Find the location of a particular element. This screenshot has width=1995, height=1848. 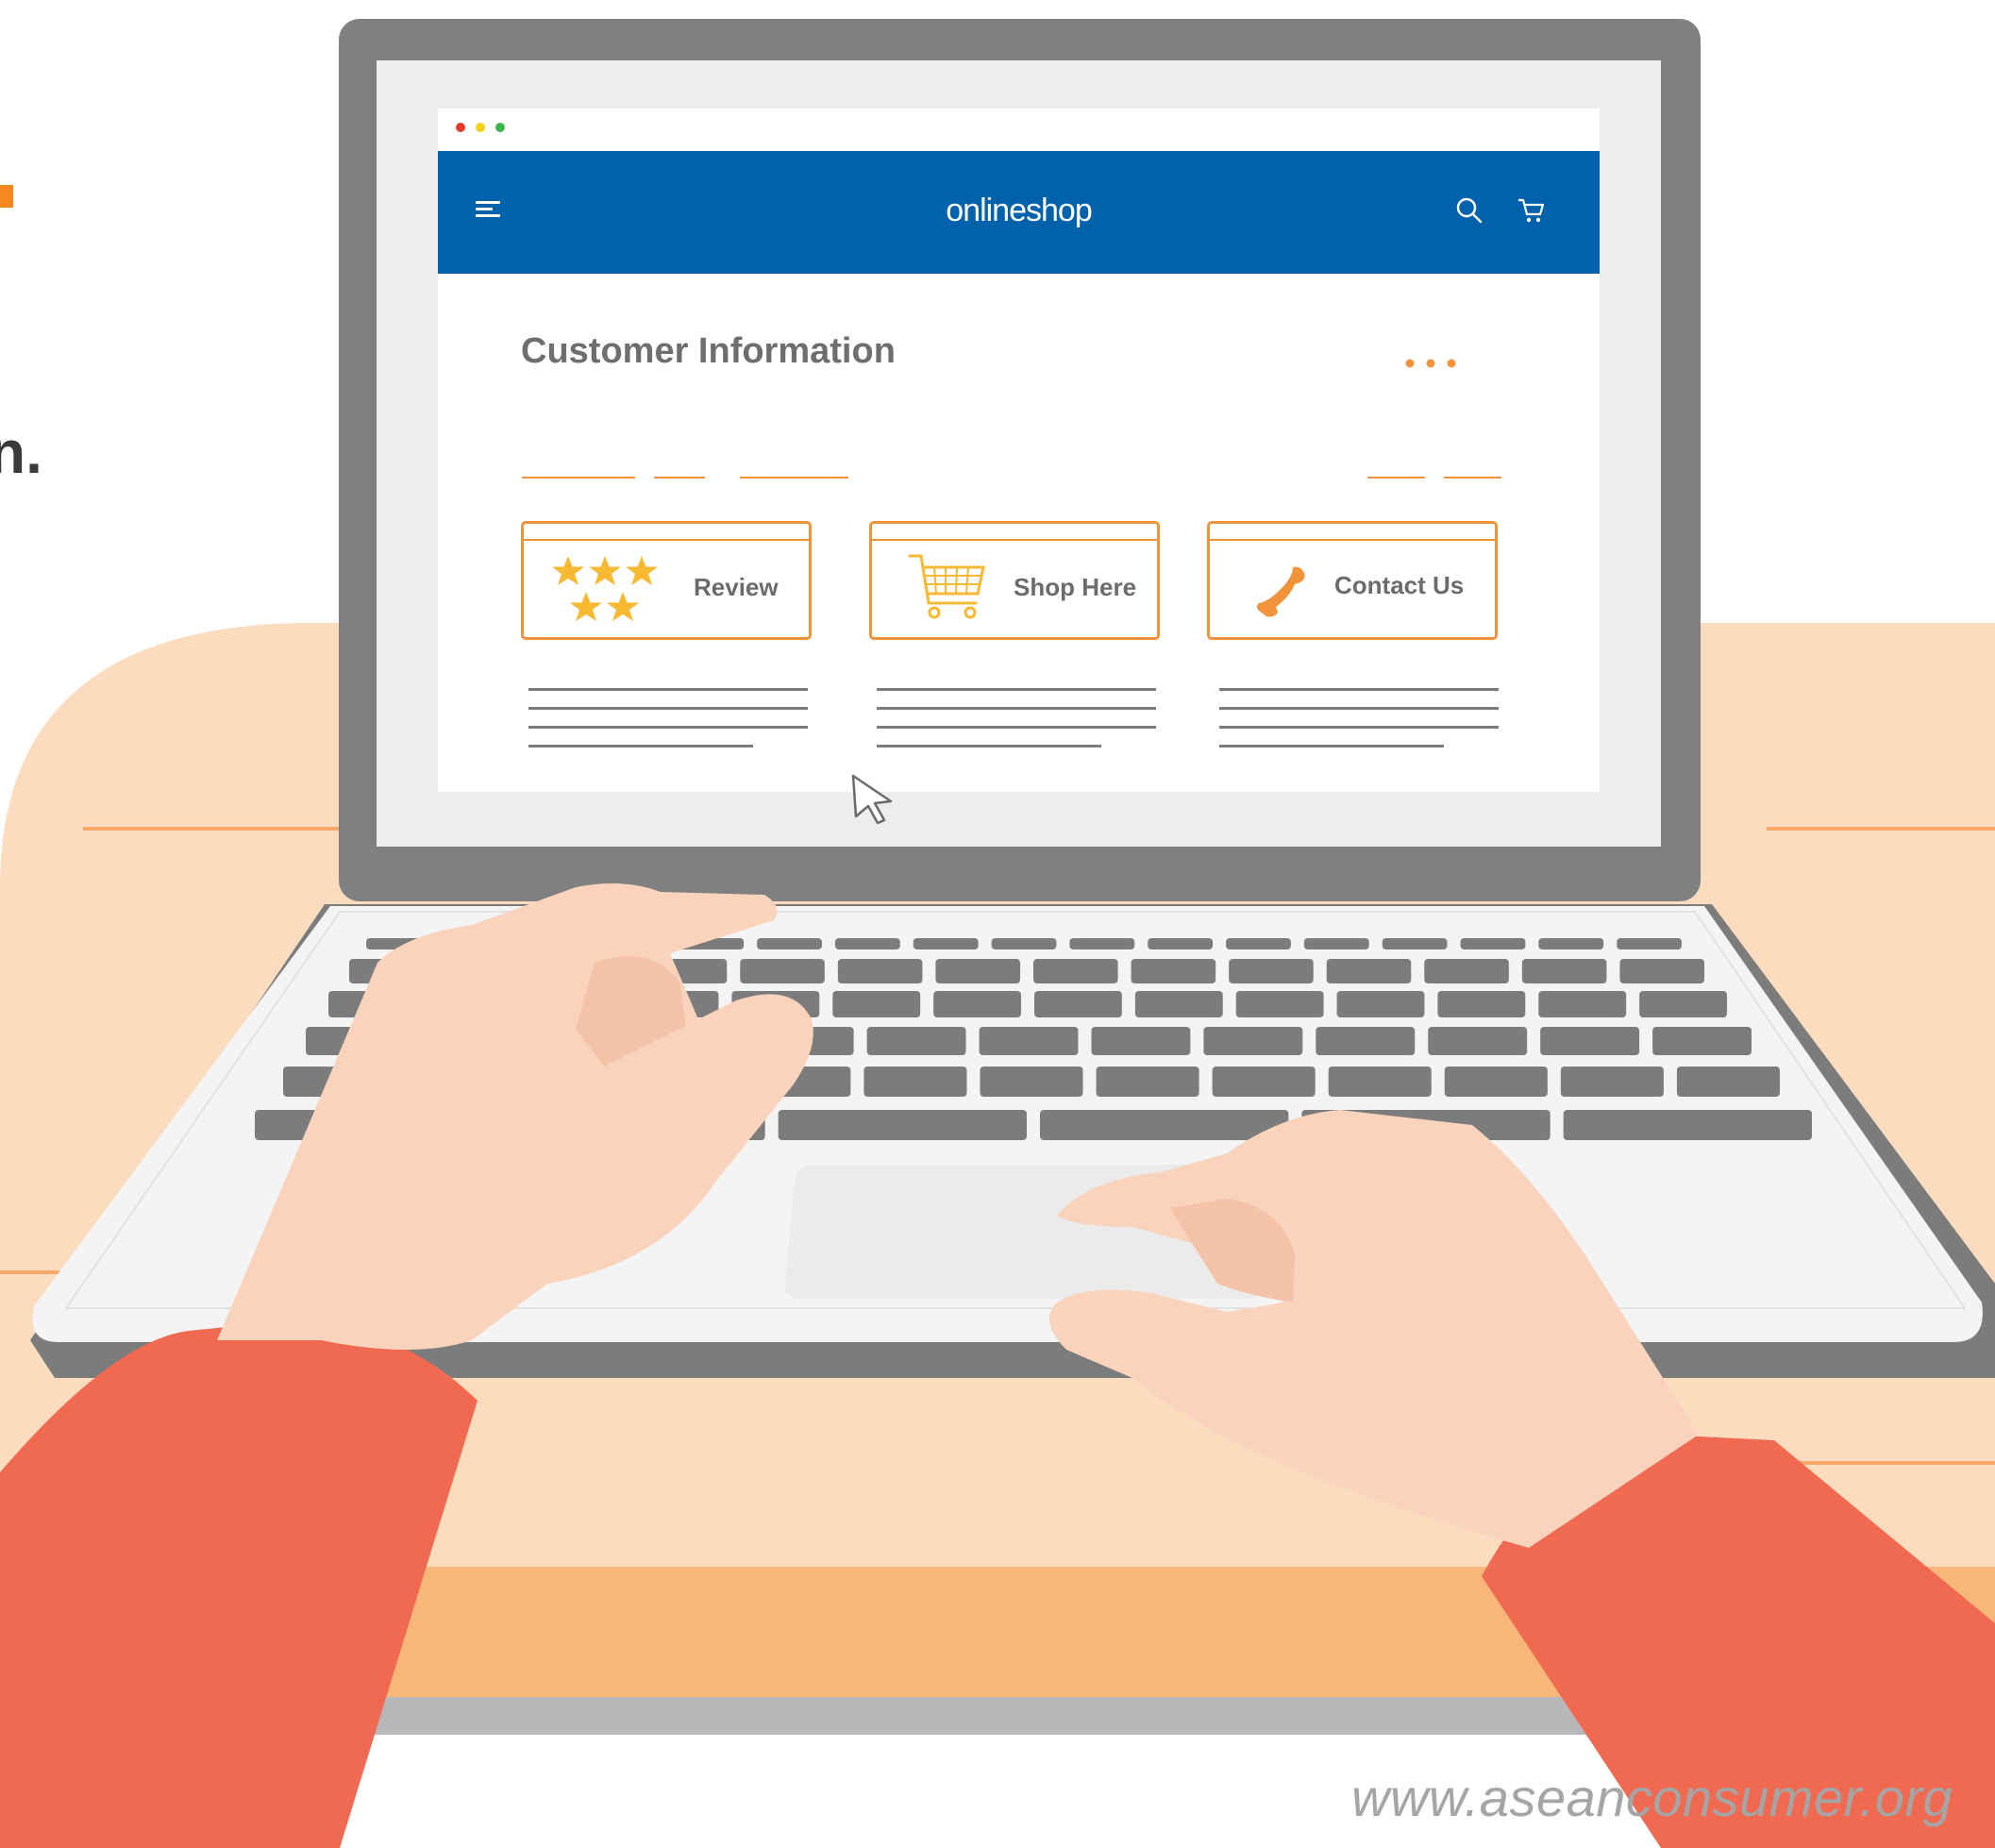

search-icon is located at coordinates (1469, 212).